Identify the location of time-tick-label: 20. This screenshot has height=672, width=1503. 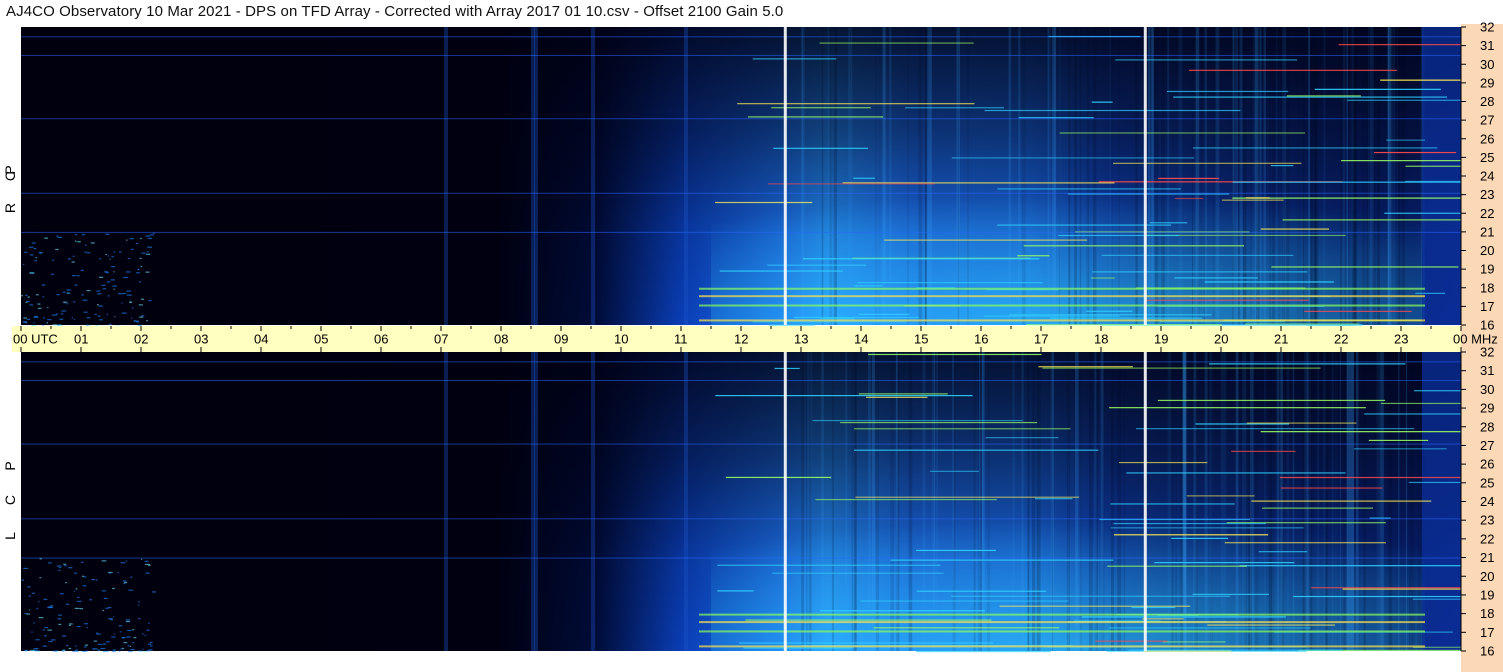
(1221, 339).